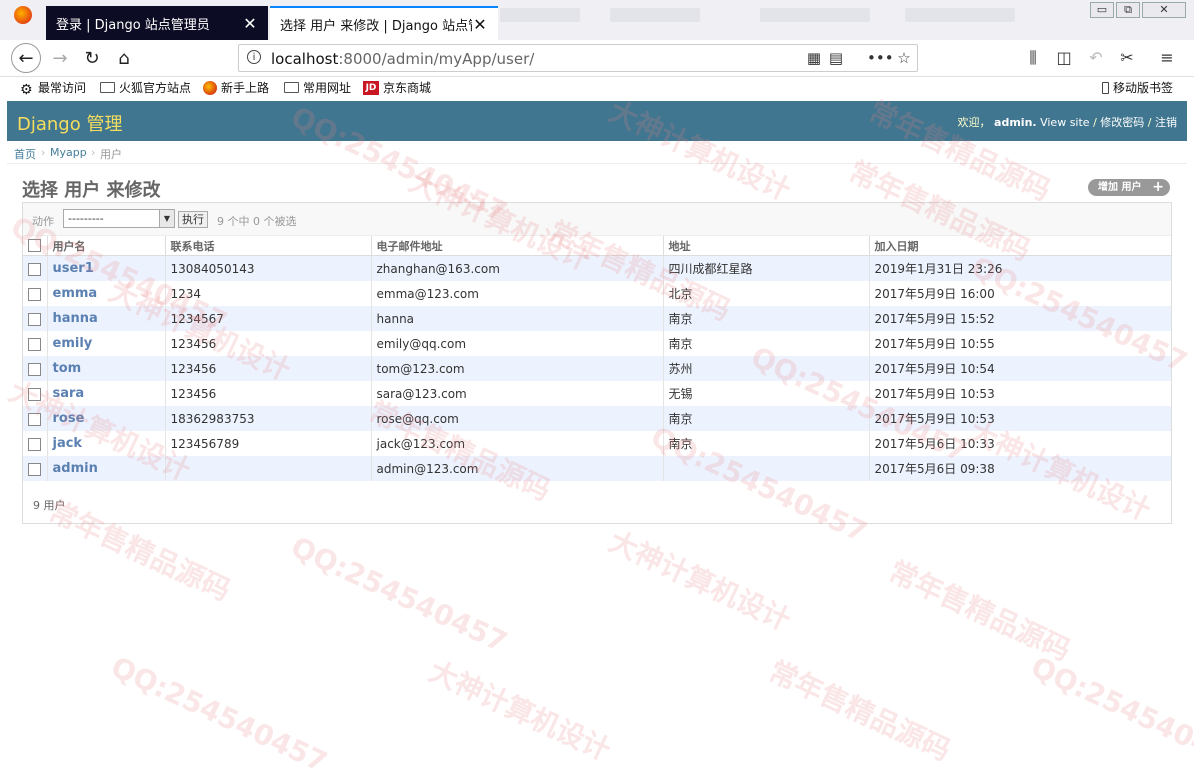 This screenshot has height=779, width=1194. I want to click on background-tab-placeholder, so click(540, 15).